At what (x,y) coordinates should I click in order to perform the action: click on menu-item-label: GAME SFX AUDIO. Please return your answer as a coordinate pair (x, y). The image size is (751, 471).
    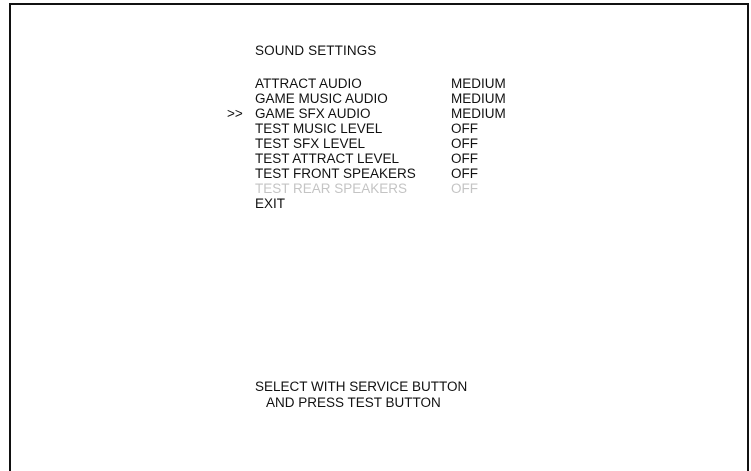
    Looking at the image, I should click on (313, 113).